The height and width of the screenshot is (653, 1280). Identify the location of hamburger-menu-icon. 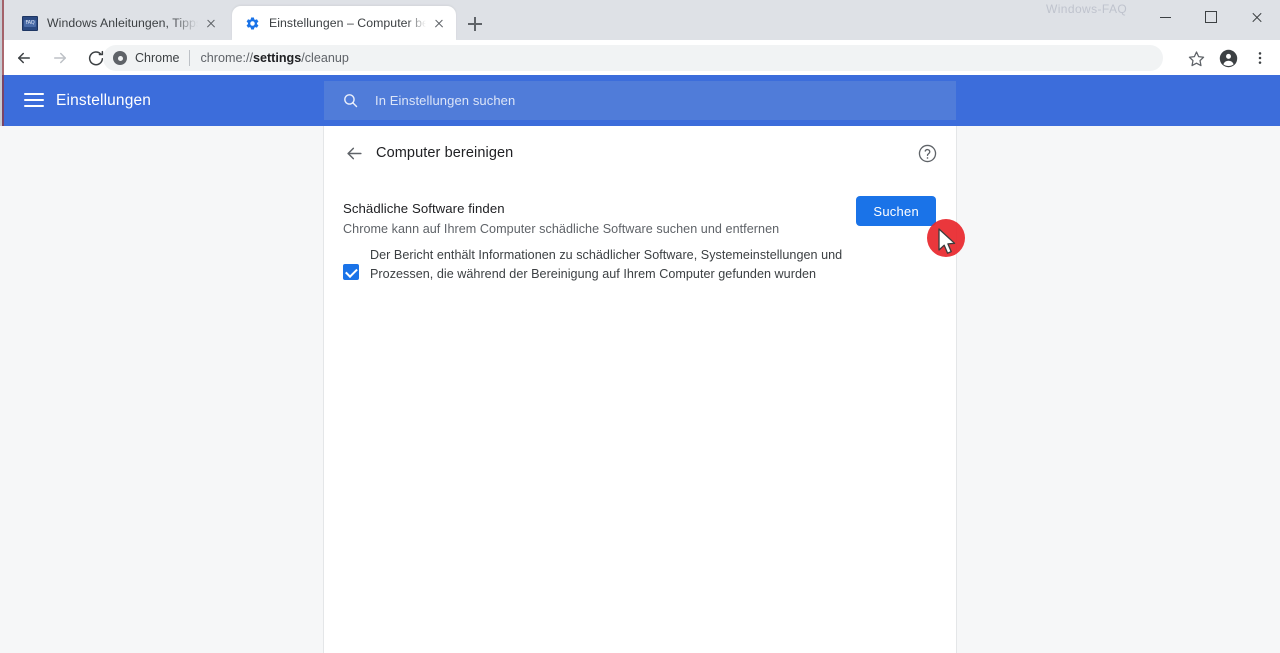
(34, 100).